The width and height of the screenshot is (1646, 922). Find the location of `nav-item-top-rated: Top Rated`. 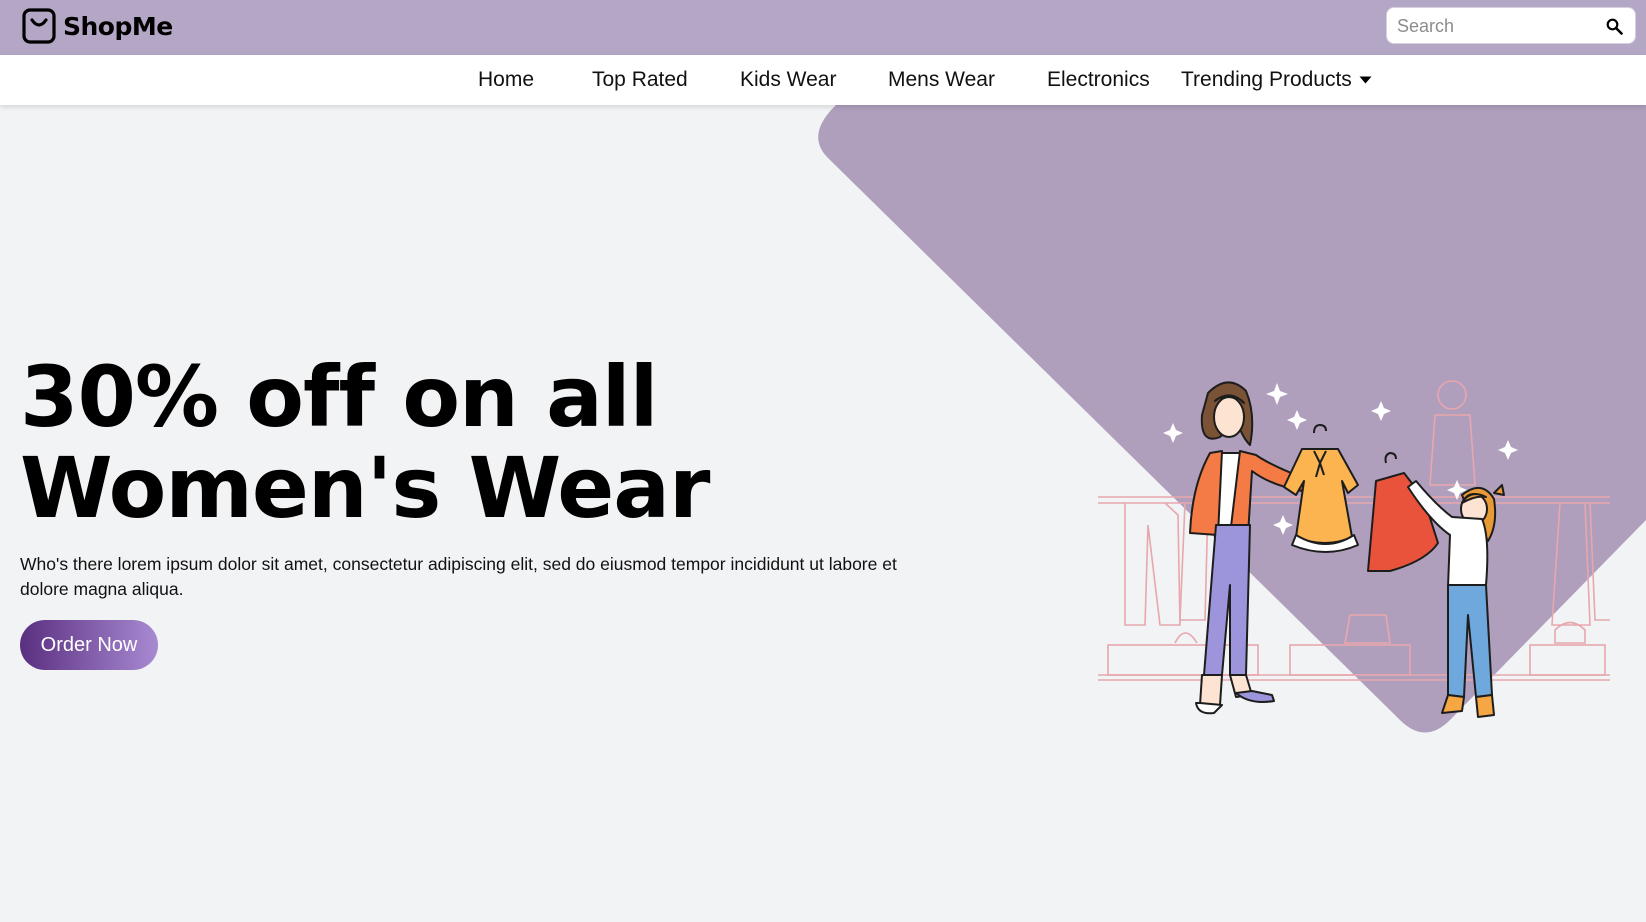

nav-item-top-rated: Top Rated is located at coordinates (640, 80).